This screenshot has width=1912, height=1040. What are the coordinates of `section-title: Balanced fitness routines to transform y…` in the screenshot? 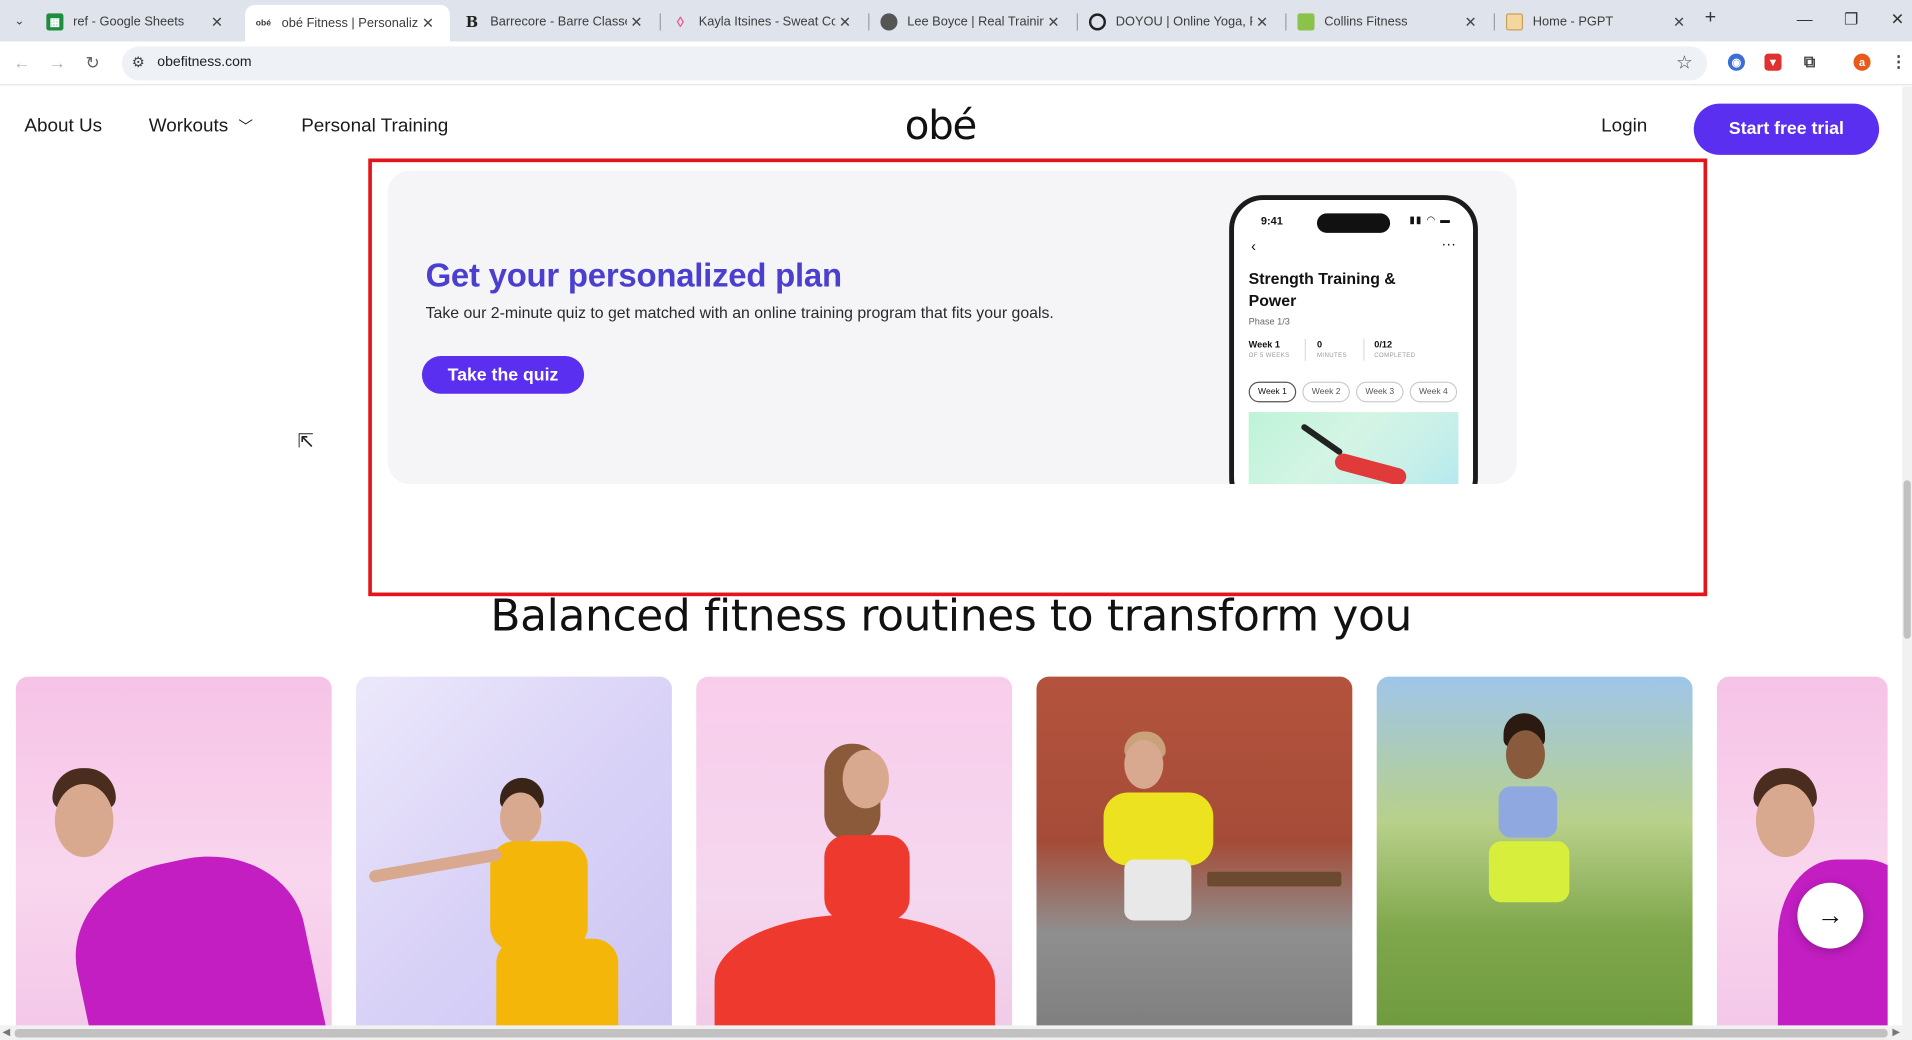 It's located at (951, 616).